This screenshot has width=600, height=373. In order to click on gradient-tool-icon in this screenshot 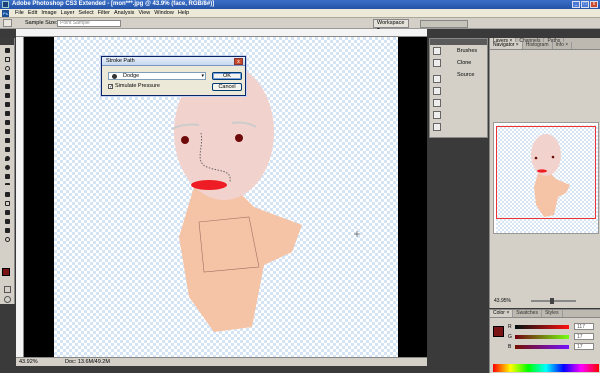, I will do `click(7, 149)`.